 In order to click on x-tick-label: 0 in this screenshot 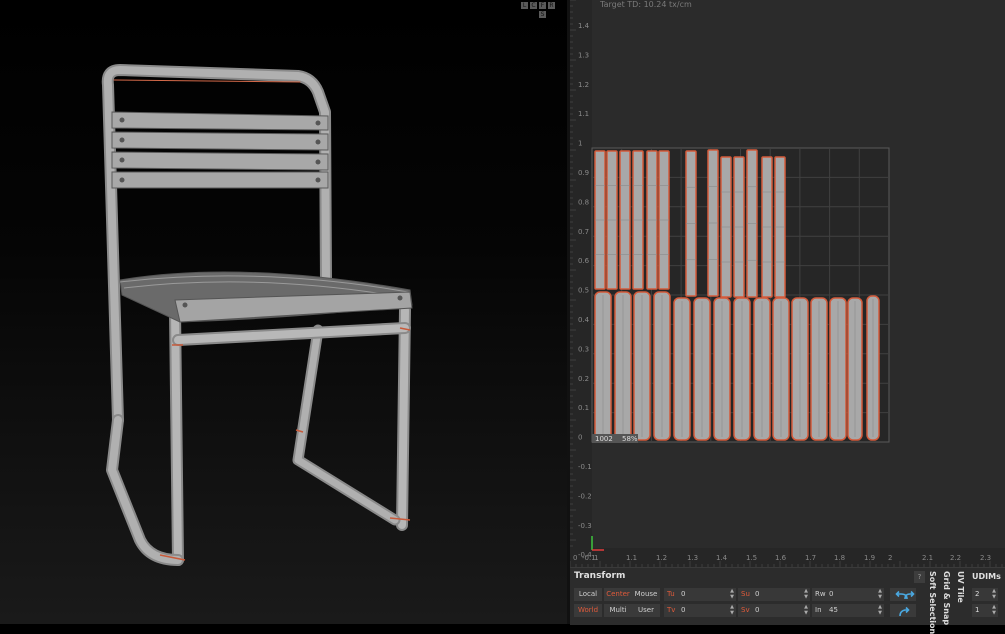, I will do `click(575, 558)`.